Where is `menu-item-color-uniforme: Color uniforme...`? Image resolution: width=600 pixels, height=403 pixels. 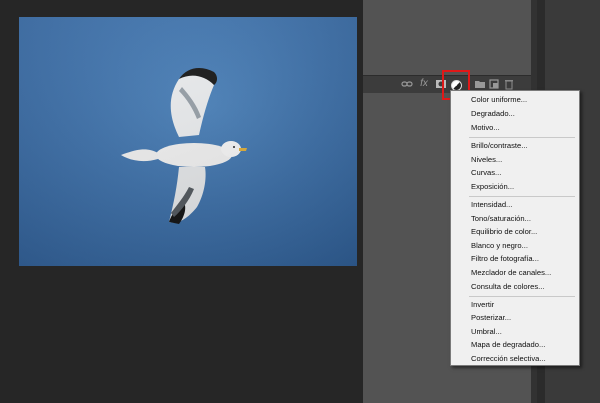
menu-item-color-uniforme: Color uniforme... is located at coordinates (499, 99).